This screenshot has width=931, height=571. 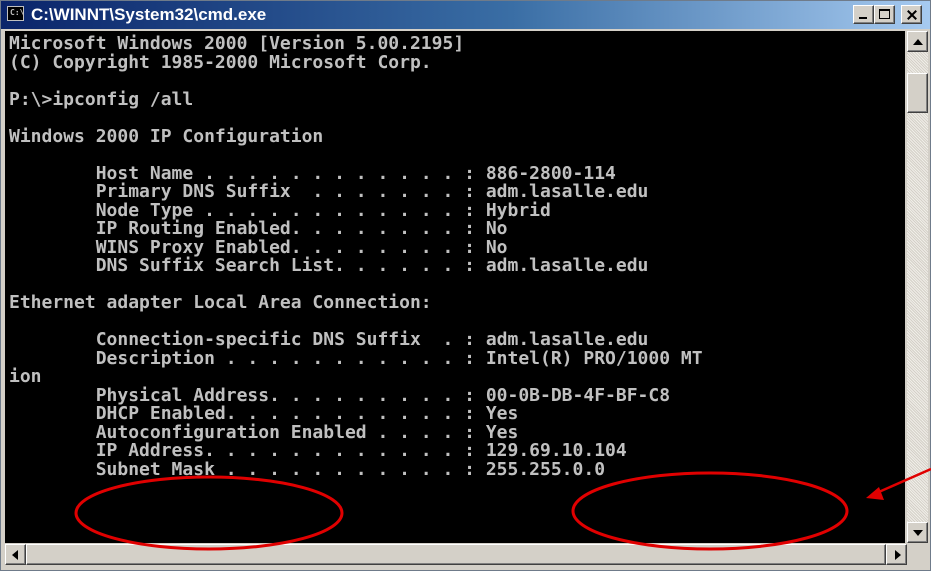 What do you see at coordinates (917, 93) in the screenshot?
I see `vertical-scroll-thumb` at bounding box center [917, 93].